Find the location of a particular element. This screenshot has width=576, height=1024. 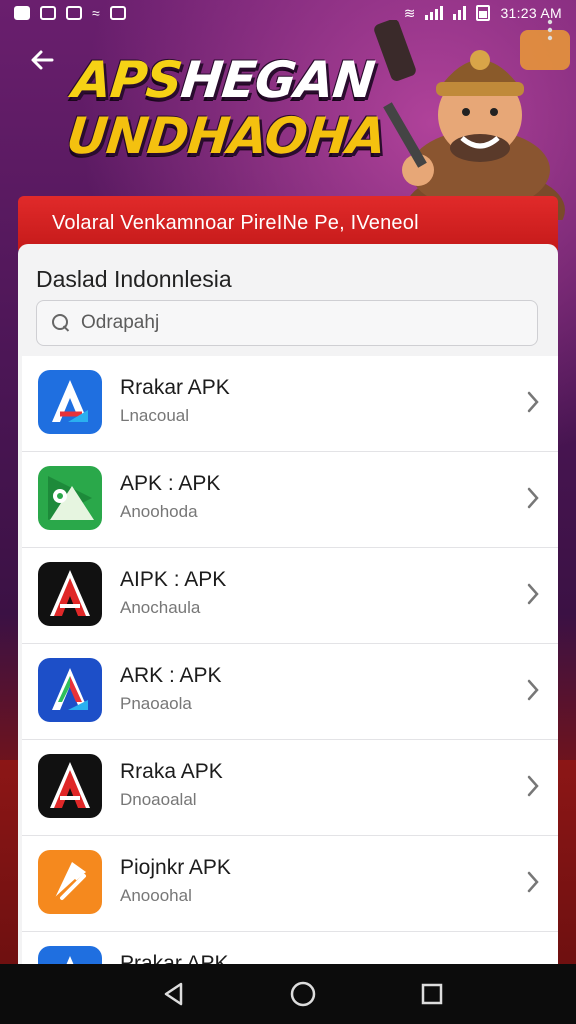

triangle-back-icon is located at coordinates (174, 994).